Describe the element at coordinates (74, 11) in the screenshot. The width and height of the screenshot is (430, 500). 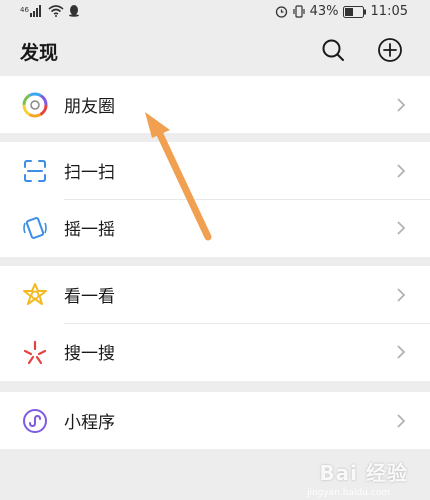
I see `qq-notification-icon` at that location.